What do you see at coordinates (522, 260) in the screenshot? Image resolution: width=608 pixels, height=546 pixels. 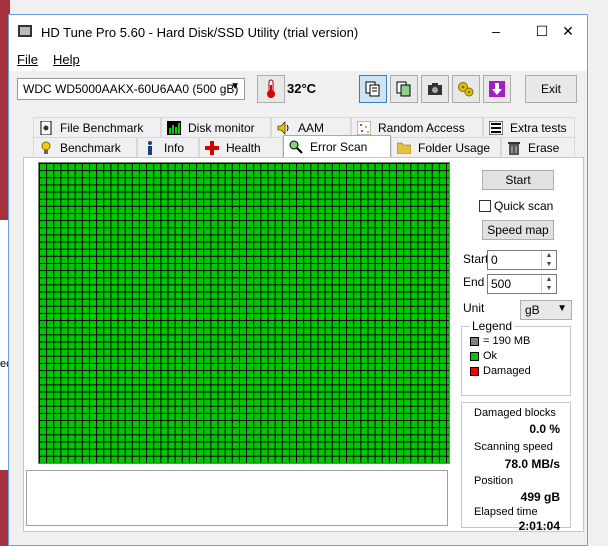 I see `start-value-input: 0 ▲ ▼` at bounding box center [522, 260].